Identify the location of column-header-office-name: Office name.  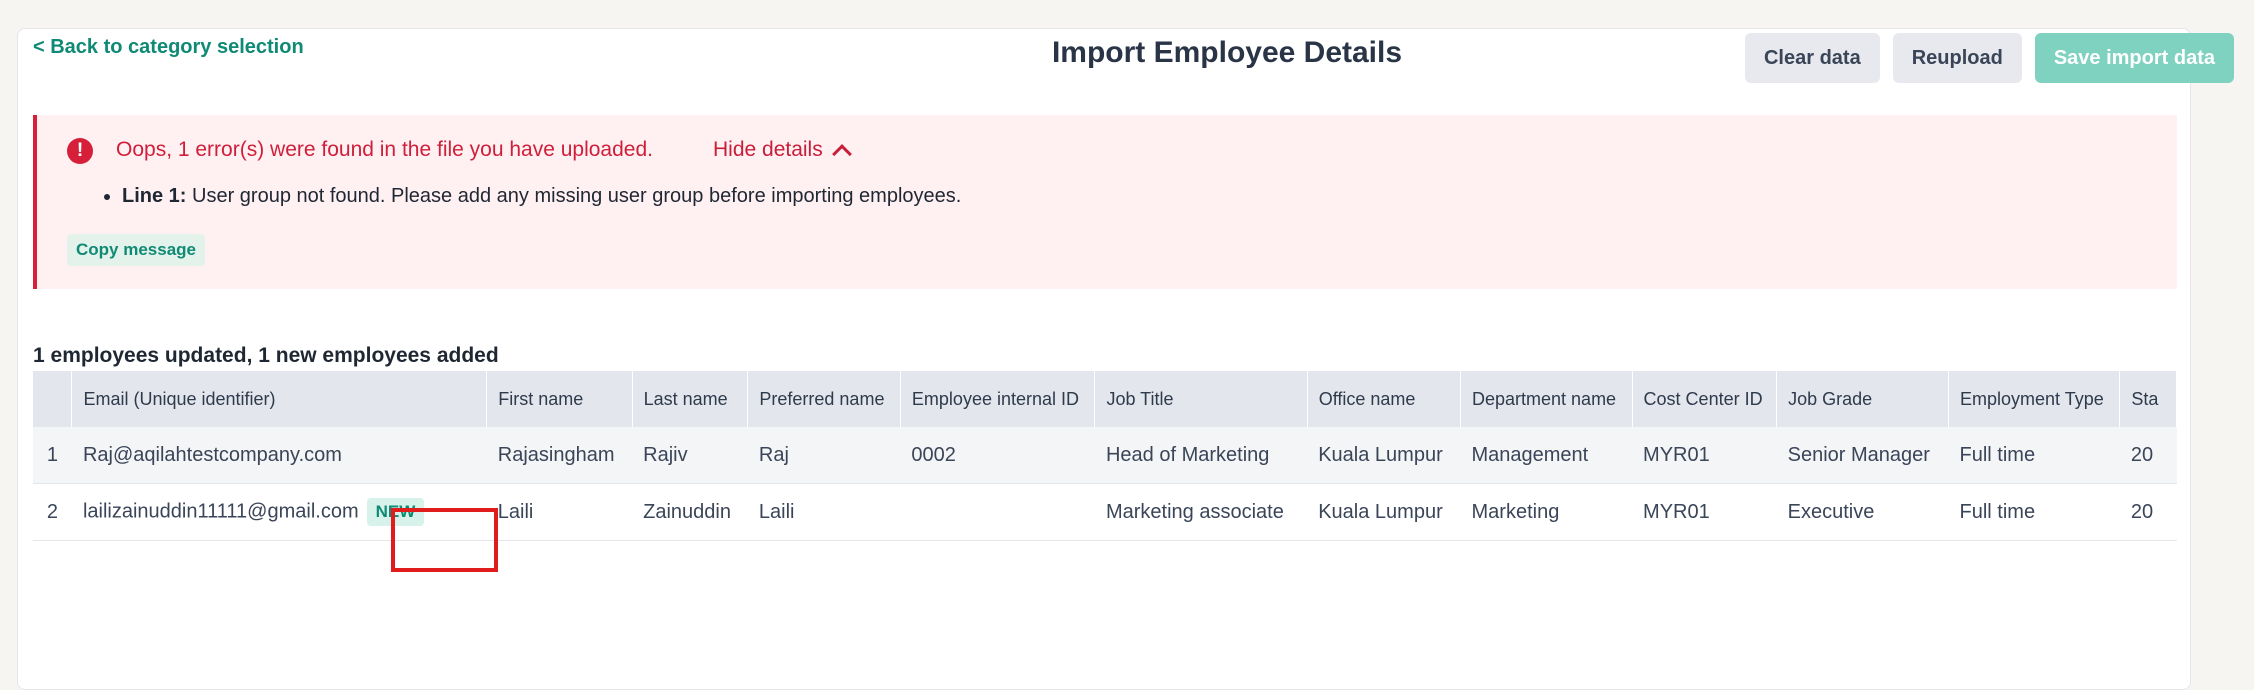
(1384, 399).